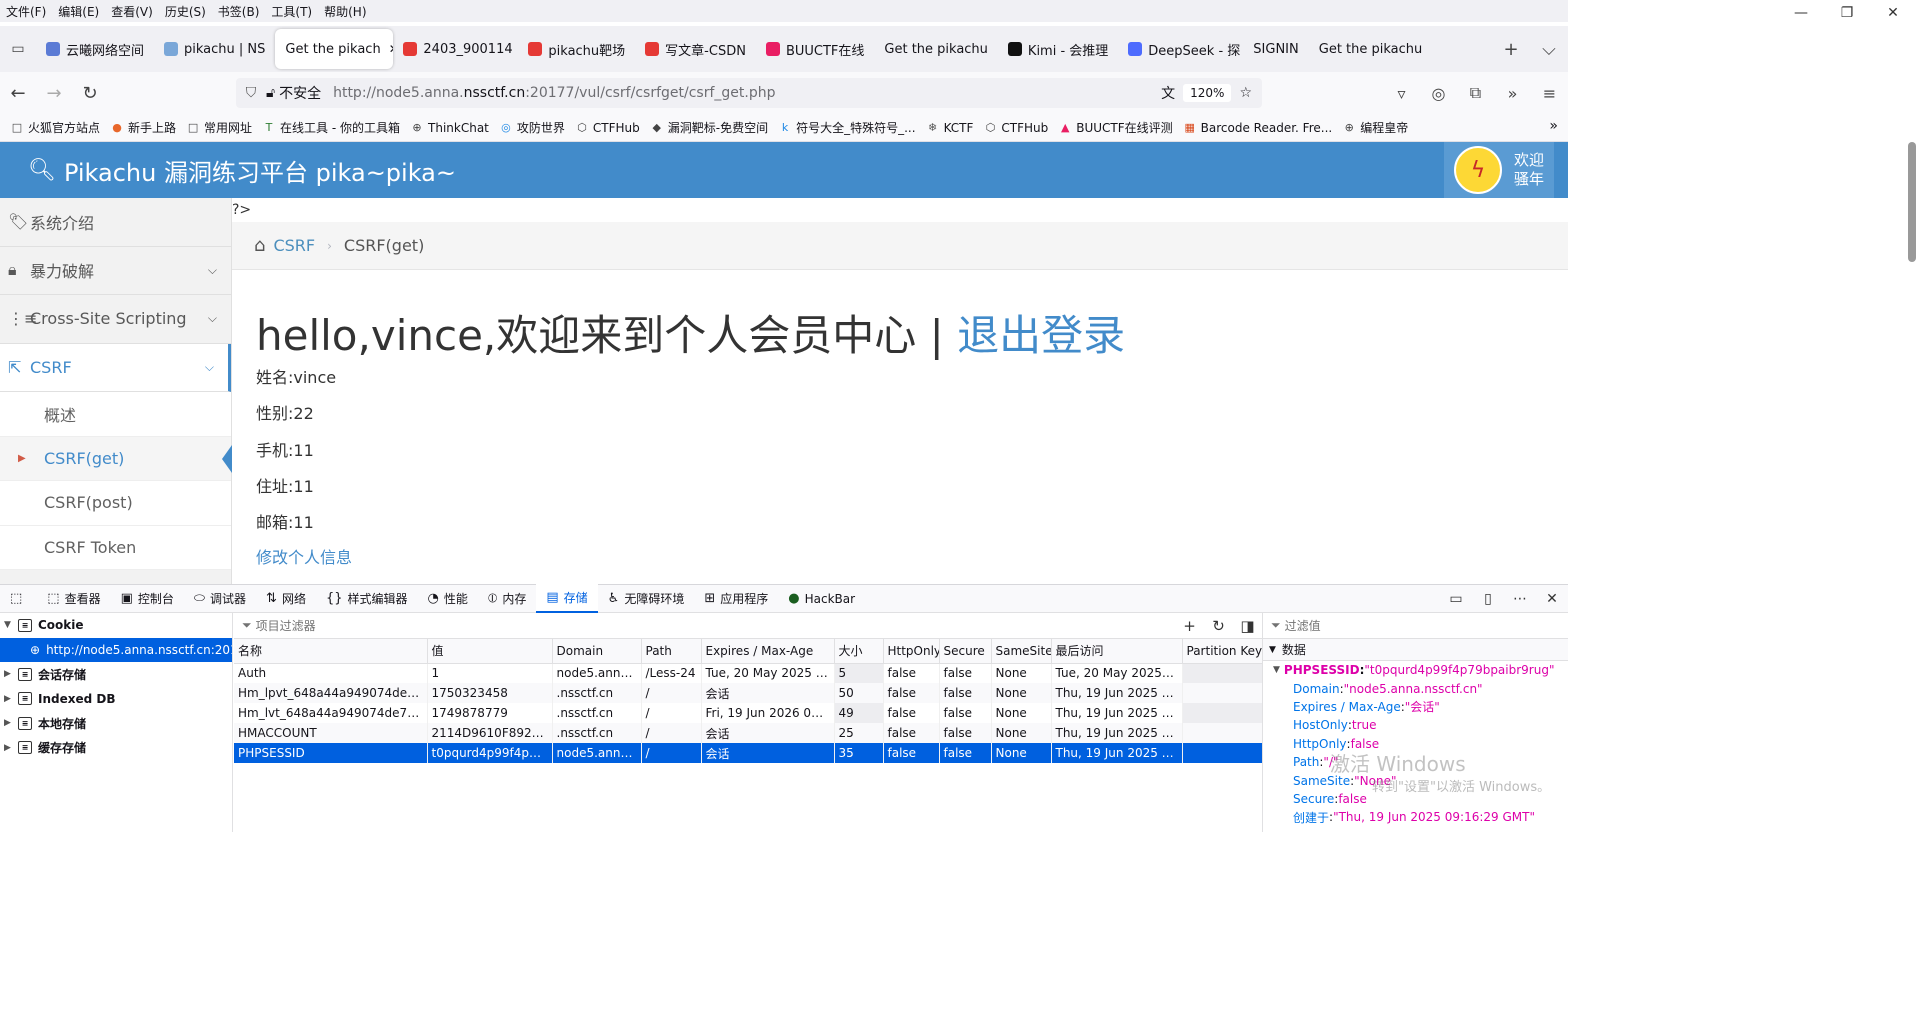  What do you see at coordinates (367, 598) in the screenshot?
I see `devtools-tab: {} 样式编辑器` at bounding box center [367, 598].